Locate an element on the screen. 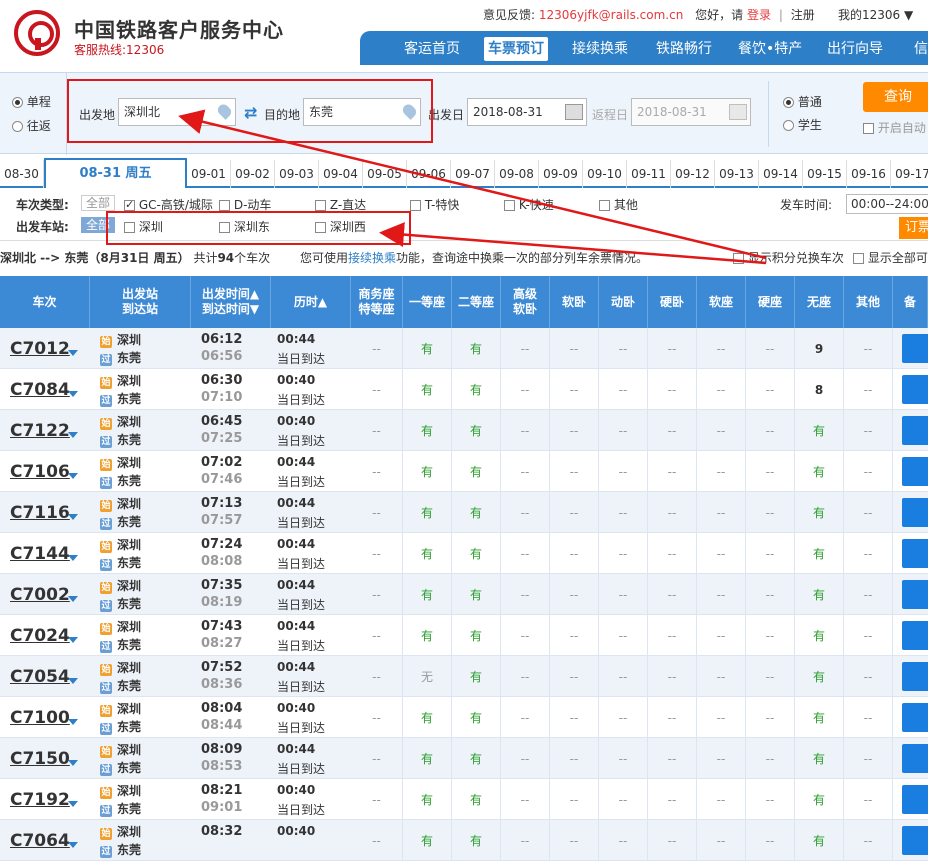 The image size is (928, 861). annotation-arrows is located at coordinates (472, 187).